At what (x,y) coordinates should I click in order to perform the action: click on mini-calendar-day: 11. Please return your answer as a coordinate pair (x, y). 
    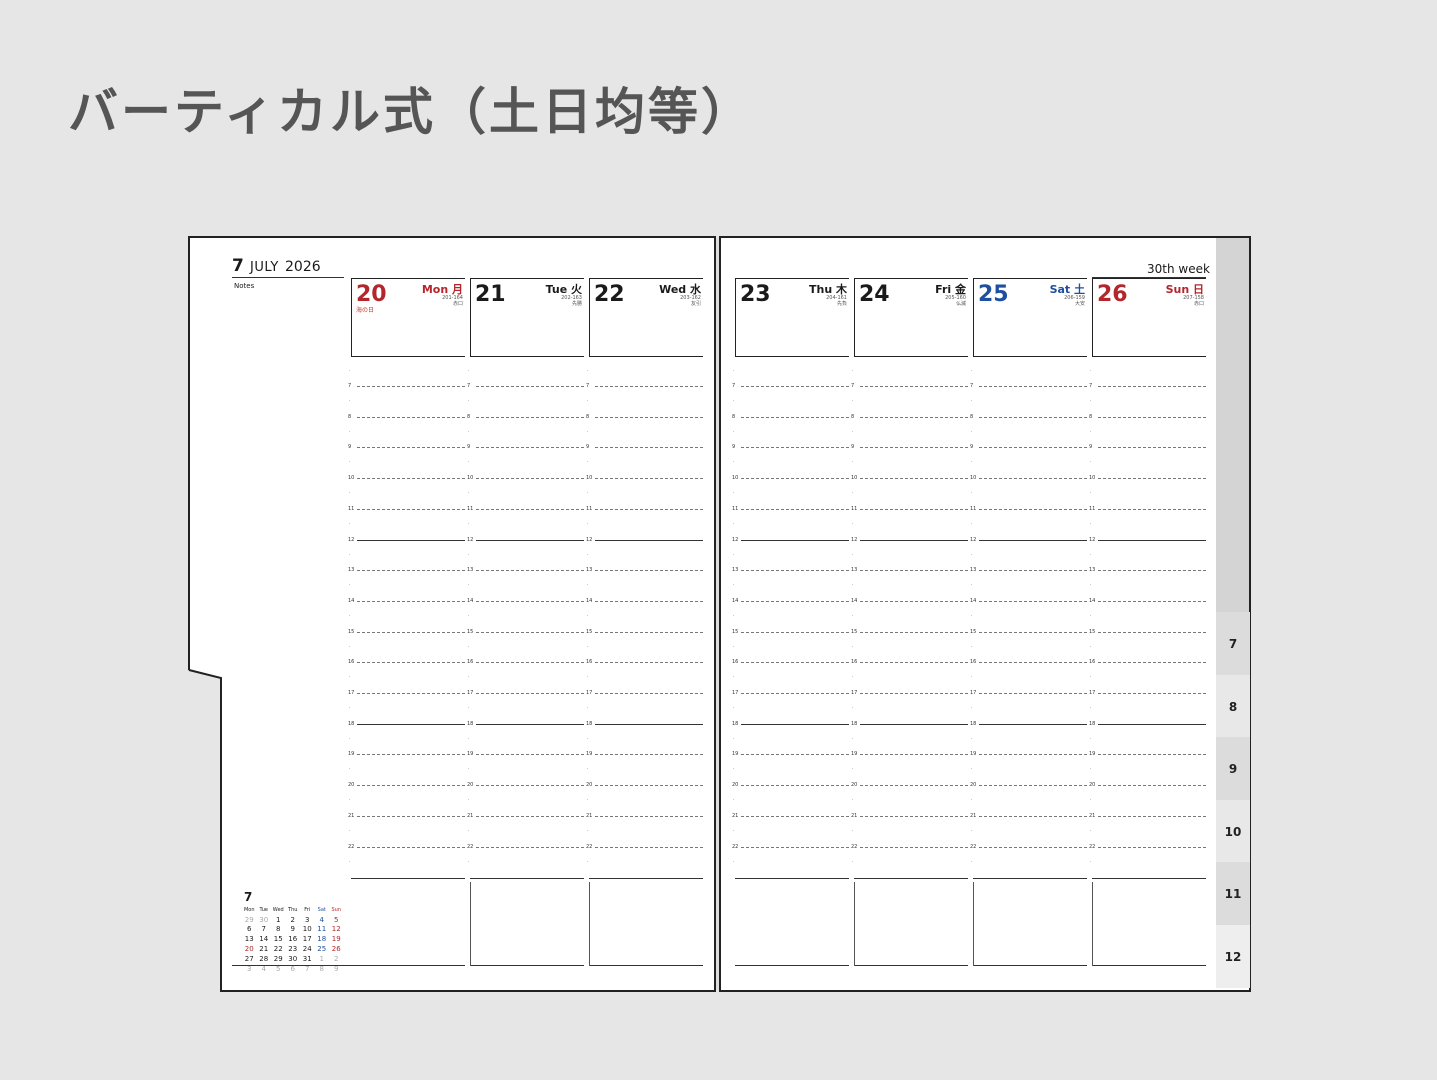
    Looking at the image, I should click on (322, 929).